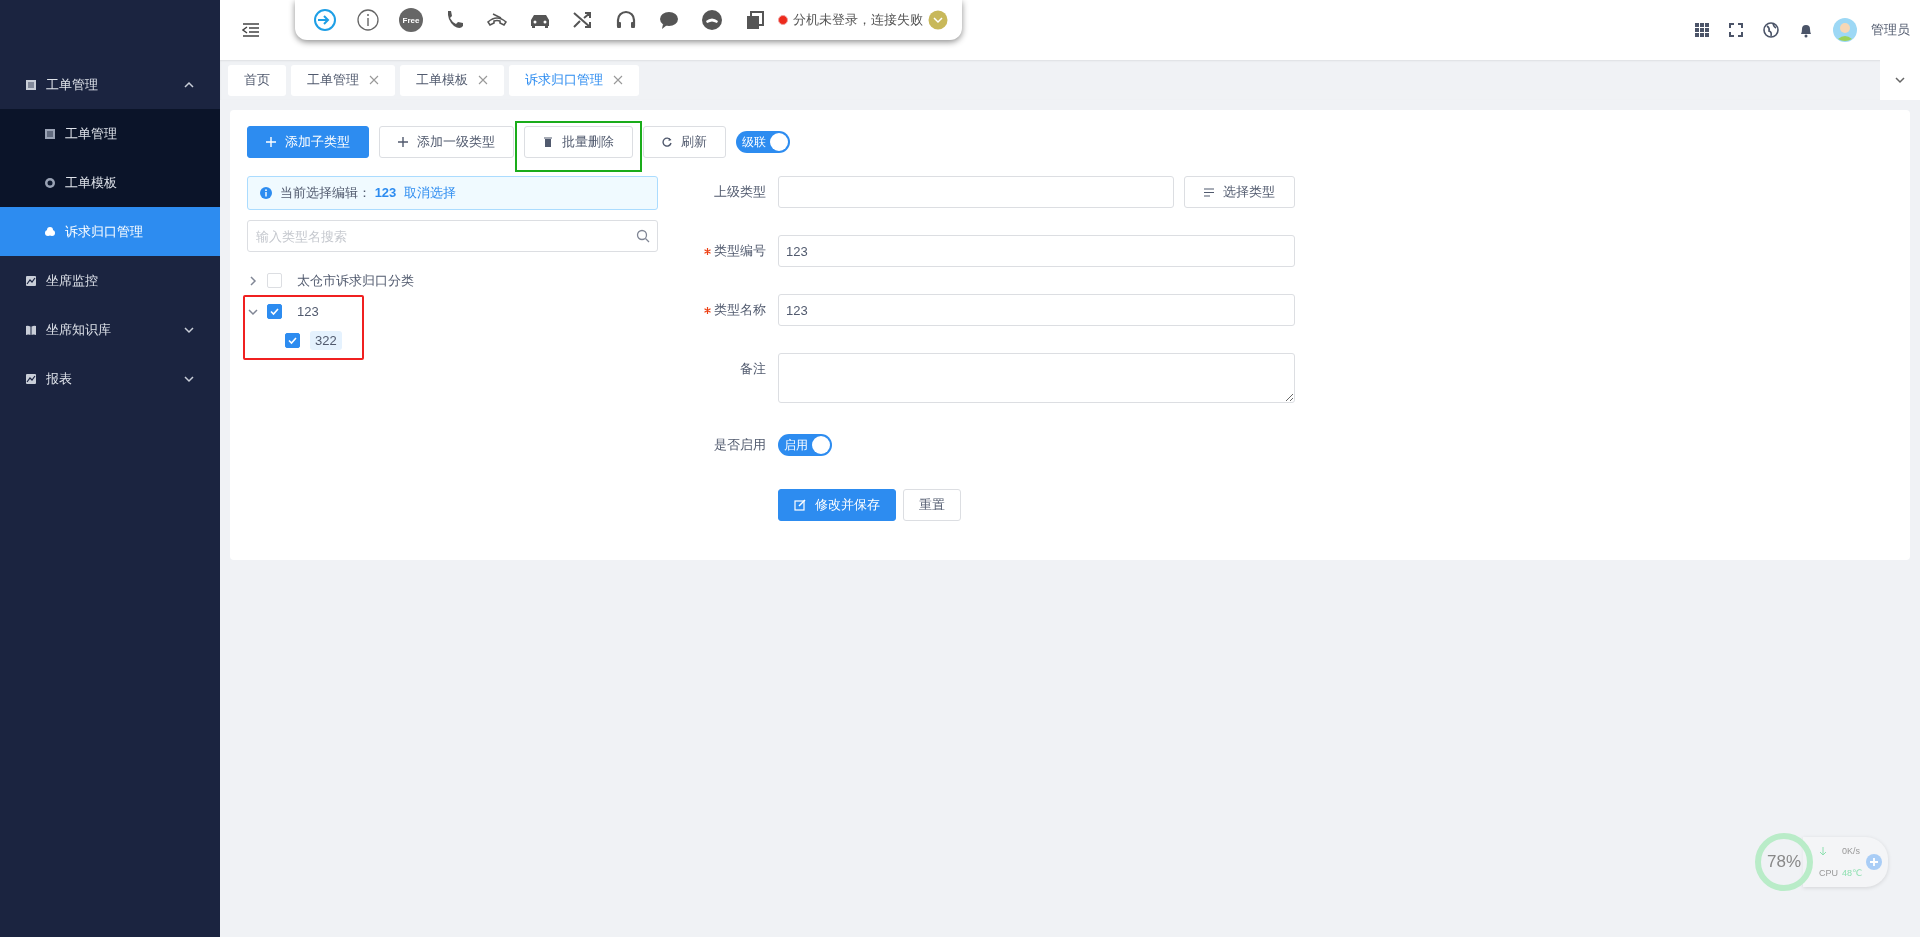 This screenshot has height=937, width=1920. Describe the element at coordinates (411, 20) in the screenshot. I see `free-button: Free` at that location.